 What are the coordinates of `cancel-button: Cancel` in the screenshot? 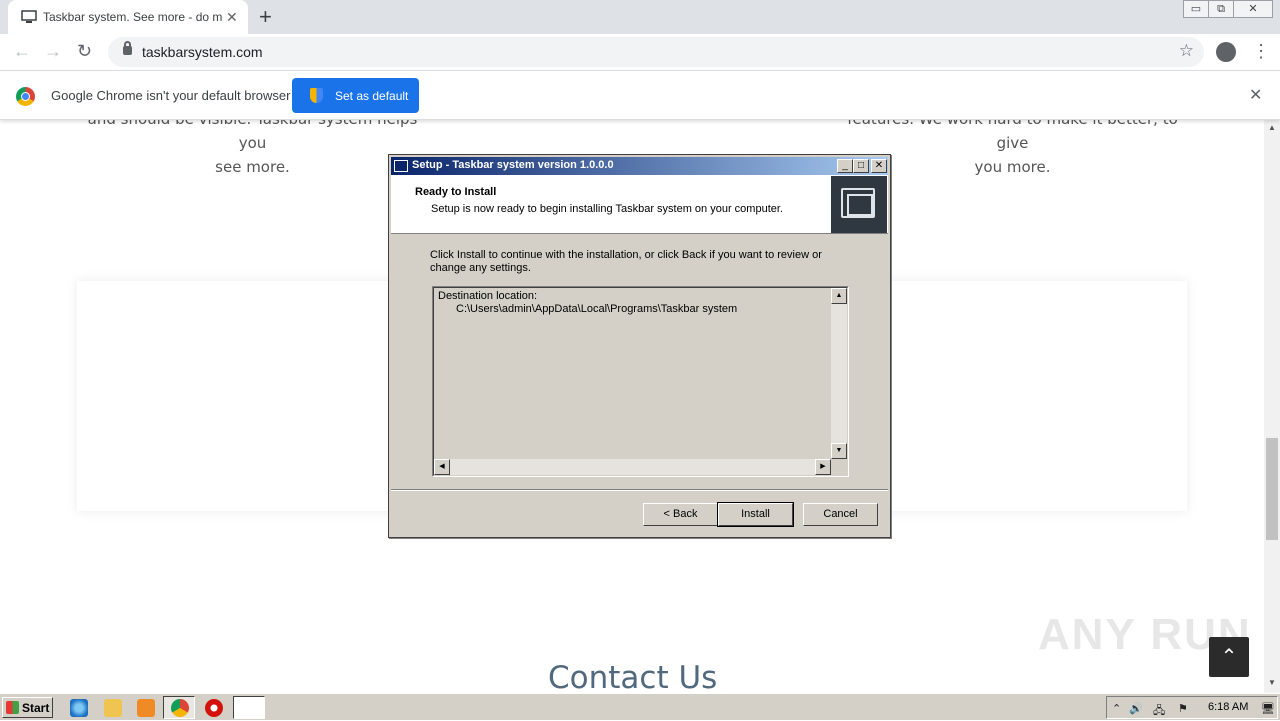 It's located at (840, 514).